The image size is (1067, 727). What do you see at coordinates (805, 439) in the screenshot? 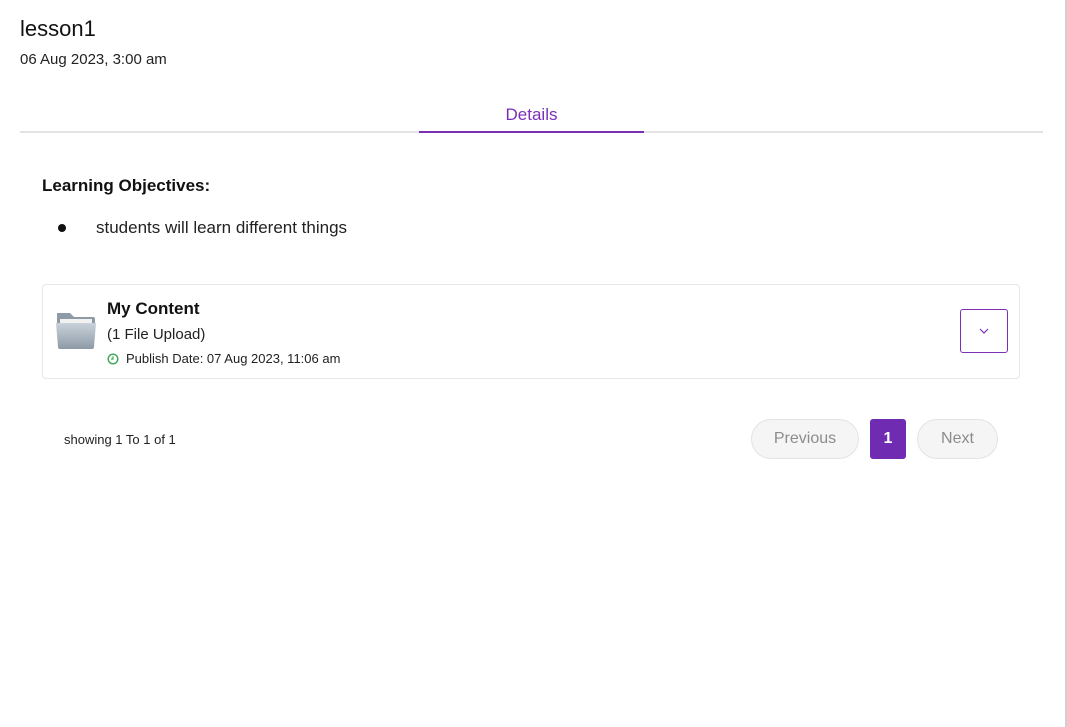
I see `previous-page-button: Previous` at bounding box center [805, 439].